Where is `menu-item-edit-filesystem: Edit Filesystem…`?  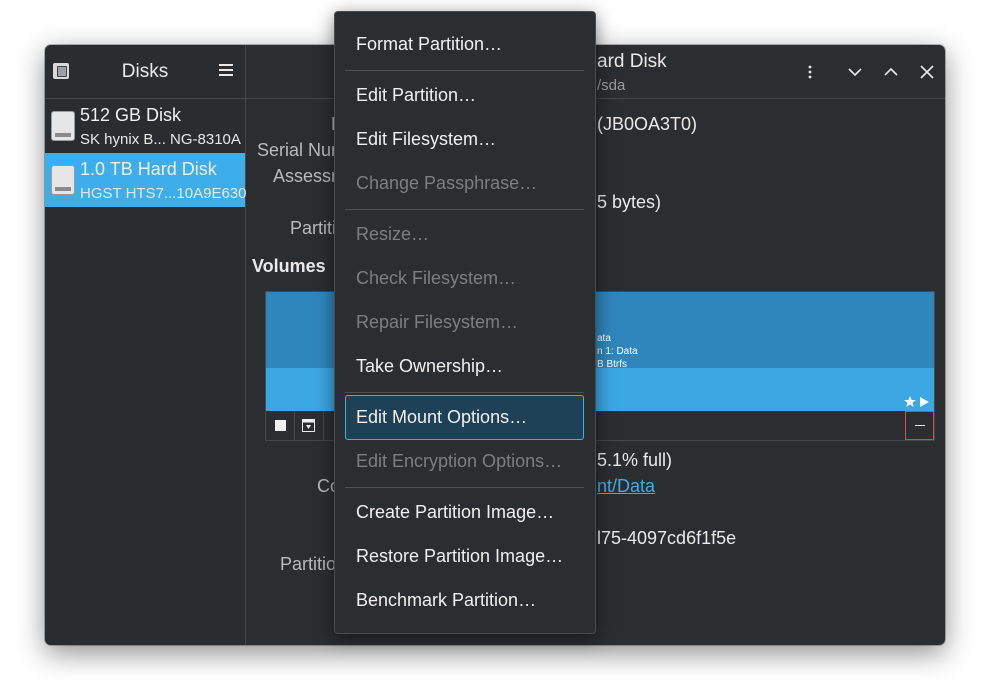 menu-item-edit-filesystem: Edit Filesystem… is located at coordinates (426, 139).